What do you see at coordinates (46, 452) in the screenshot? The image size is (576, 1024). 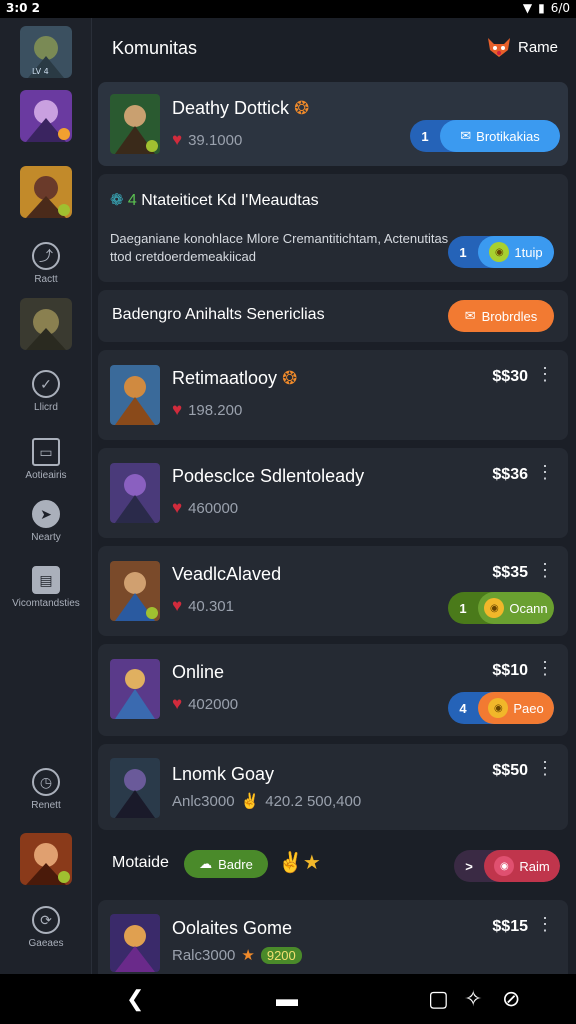 I see `monitor-icon: ▭` at bounding box center [46, 452].